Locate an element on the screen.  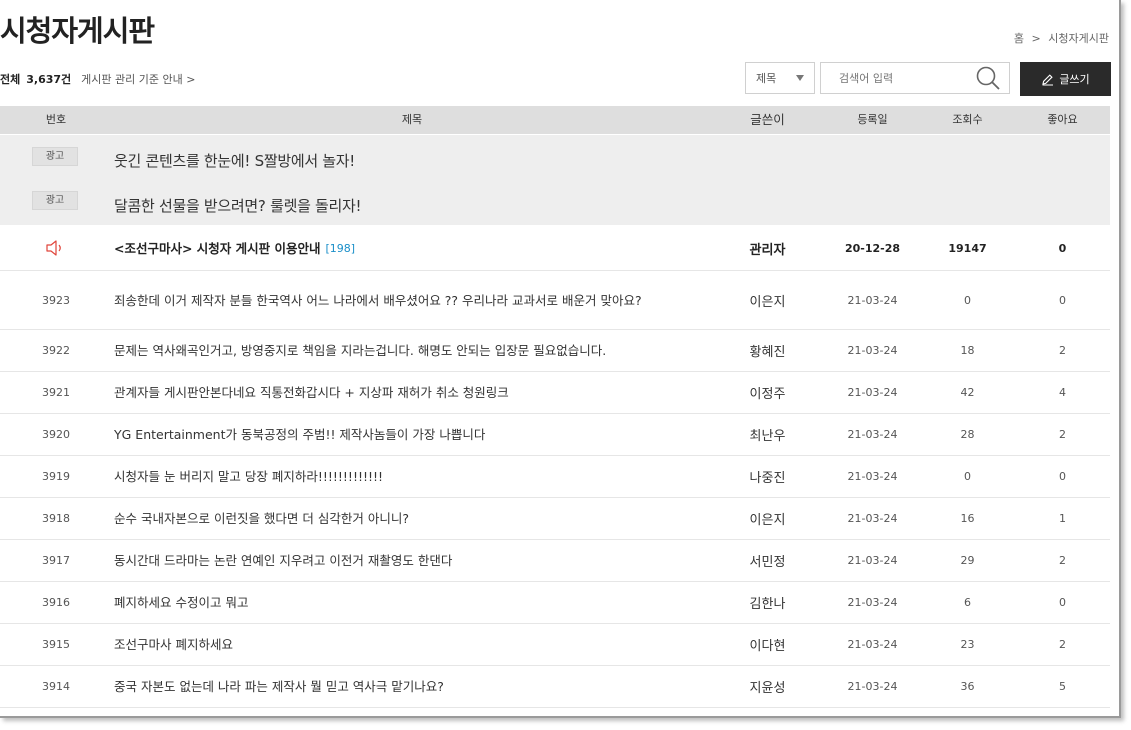
post-number: 3922 is located at coordinates (56, 350).